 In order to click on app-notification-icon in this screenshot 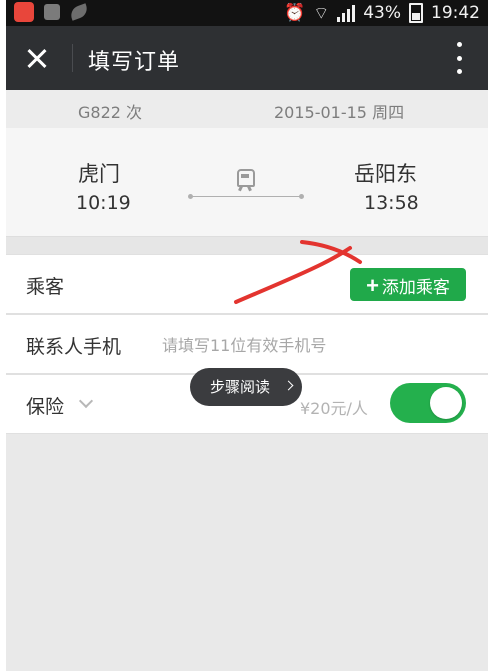, I will do `click(24, 12)`.